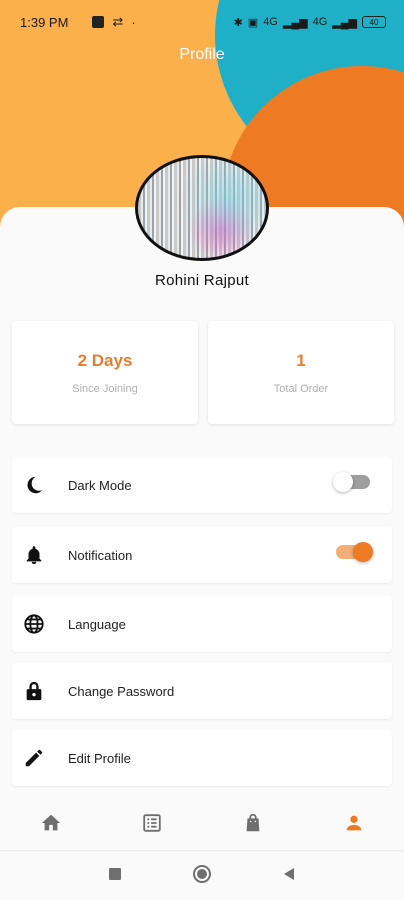 The height and width of the screenshot is (900, 404). I want to click on stat-label: Since Joining, so click(105, 389).